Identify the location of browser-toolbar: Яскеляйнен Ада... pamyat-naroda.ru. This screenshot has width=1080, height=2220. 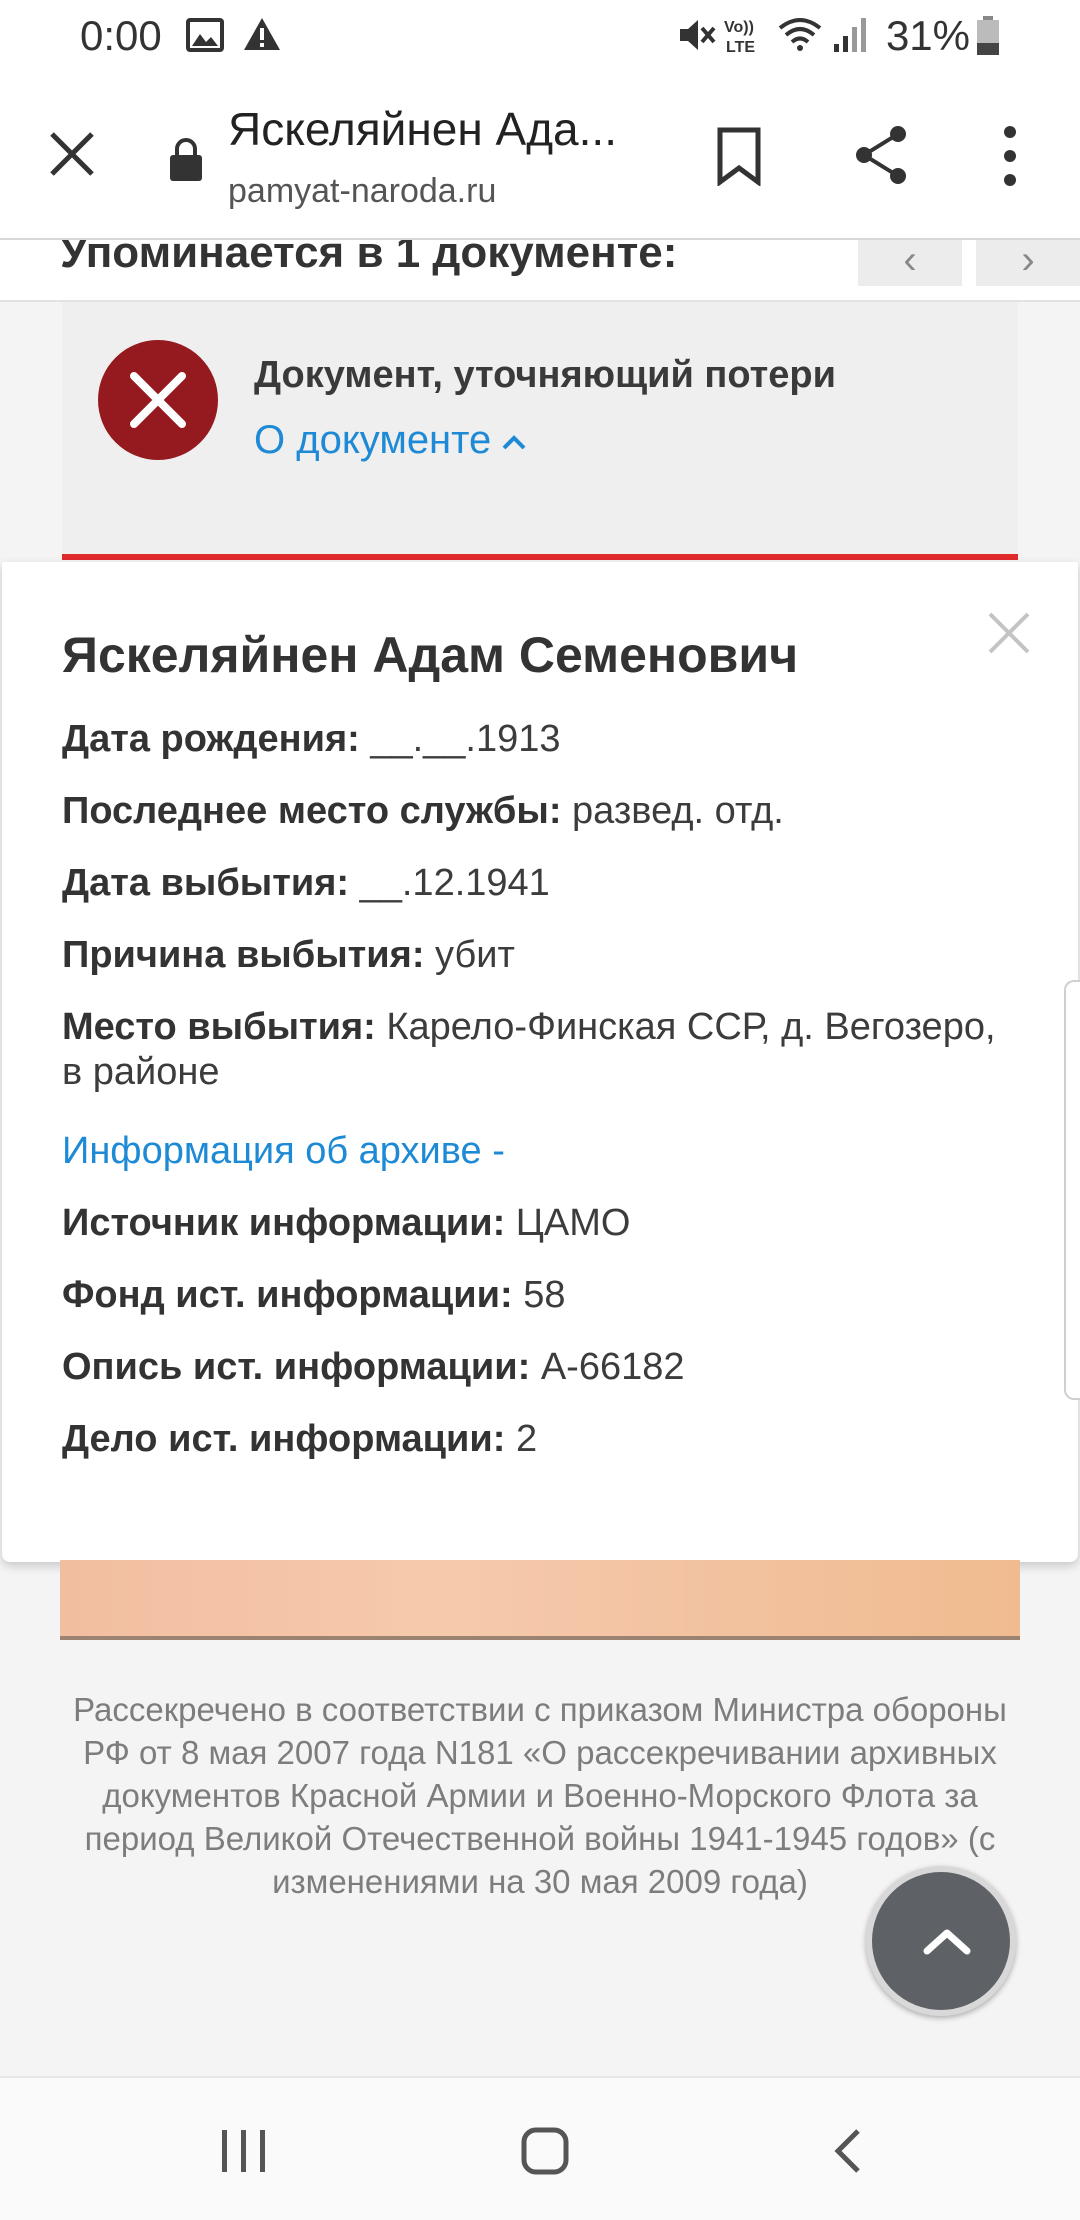
(540, 156).